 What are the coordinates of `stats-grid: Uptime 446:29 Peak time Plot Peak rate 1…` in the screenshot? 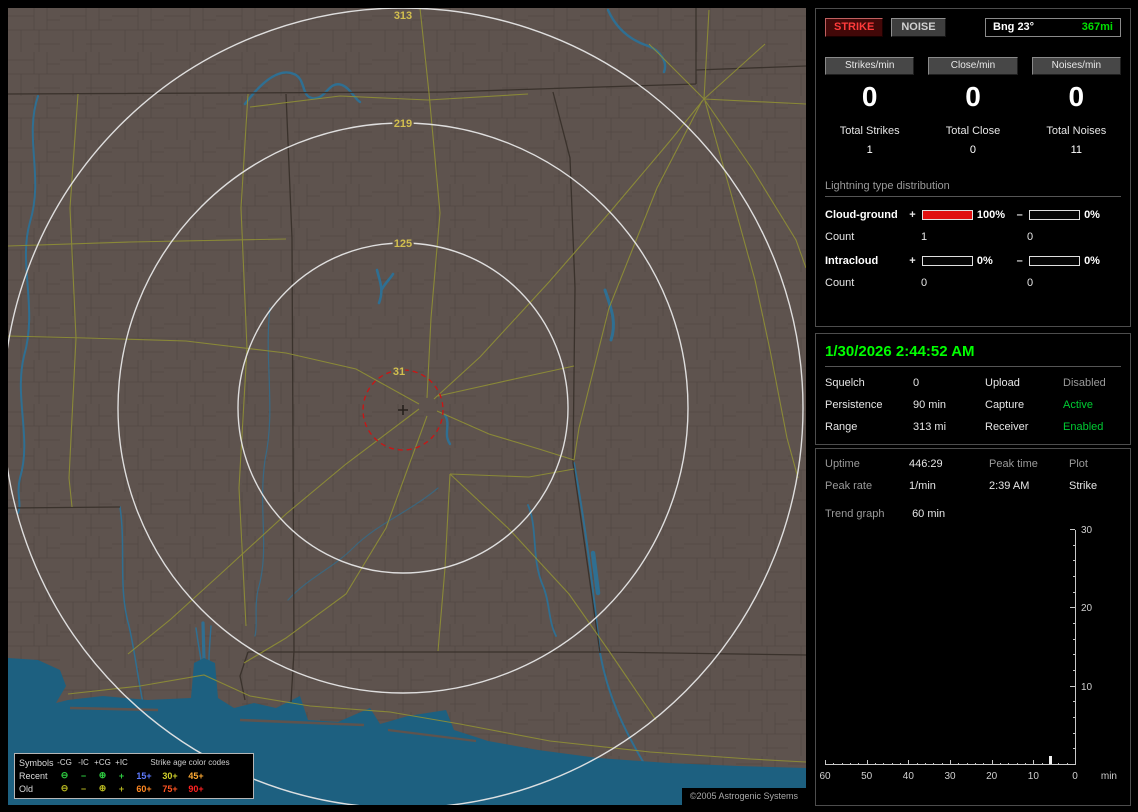 It's located at (973, 475).